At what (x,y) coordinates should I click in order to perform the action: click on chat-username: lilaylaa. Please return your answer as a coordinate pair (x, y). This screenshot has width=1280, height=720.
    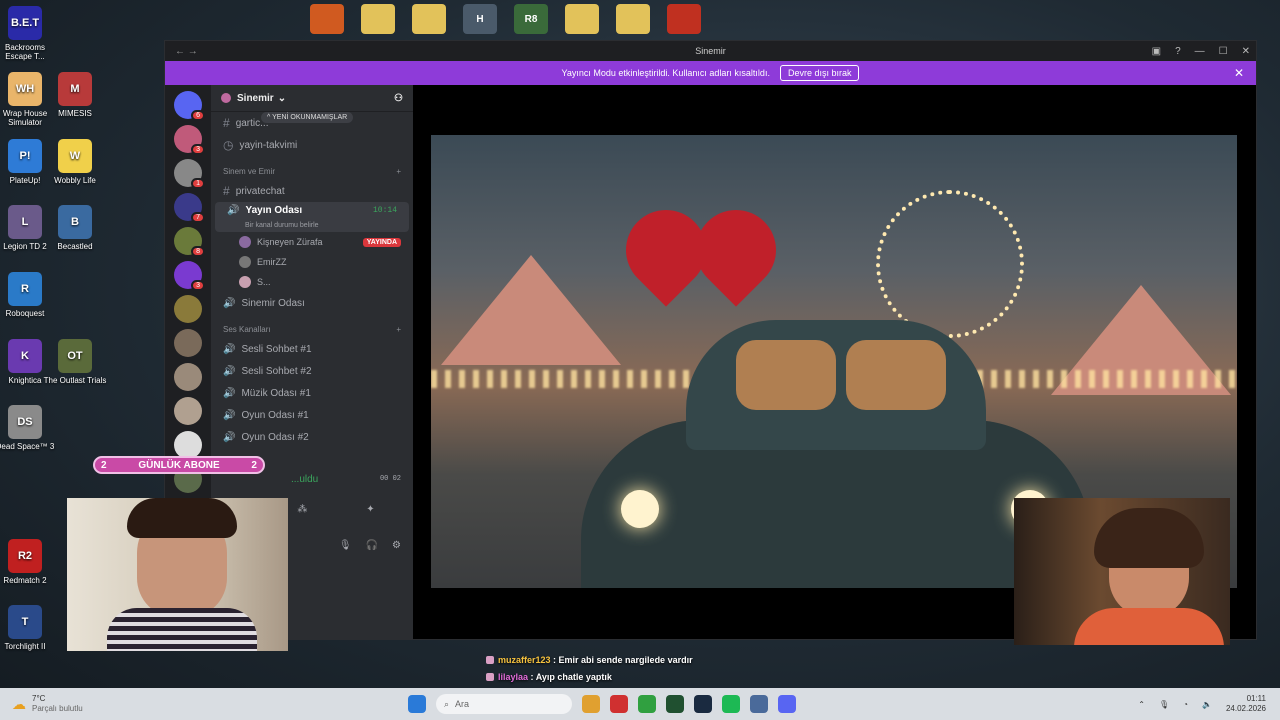
    Looking at the image, I should click on (513, 677).